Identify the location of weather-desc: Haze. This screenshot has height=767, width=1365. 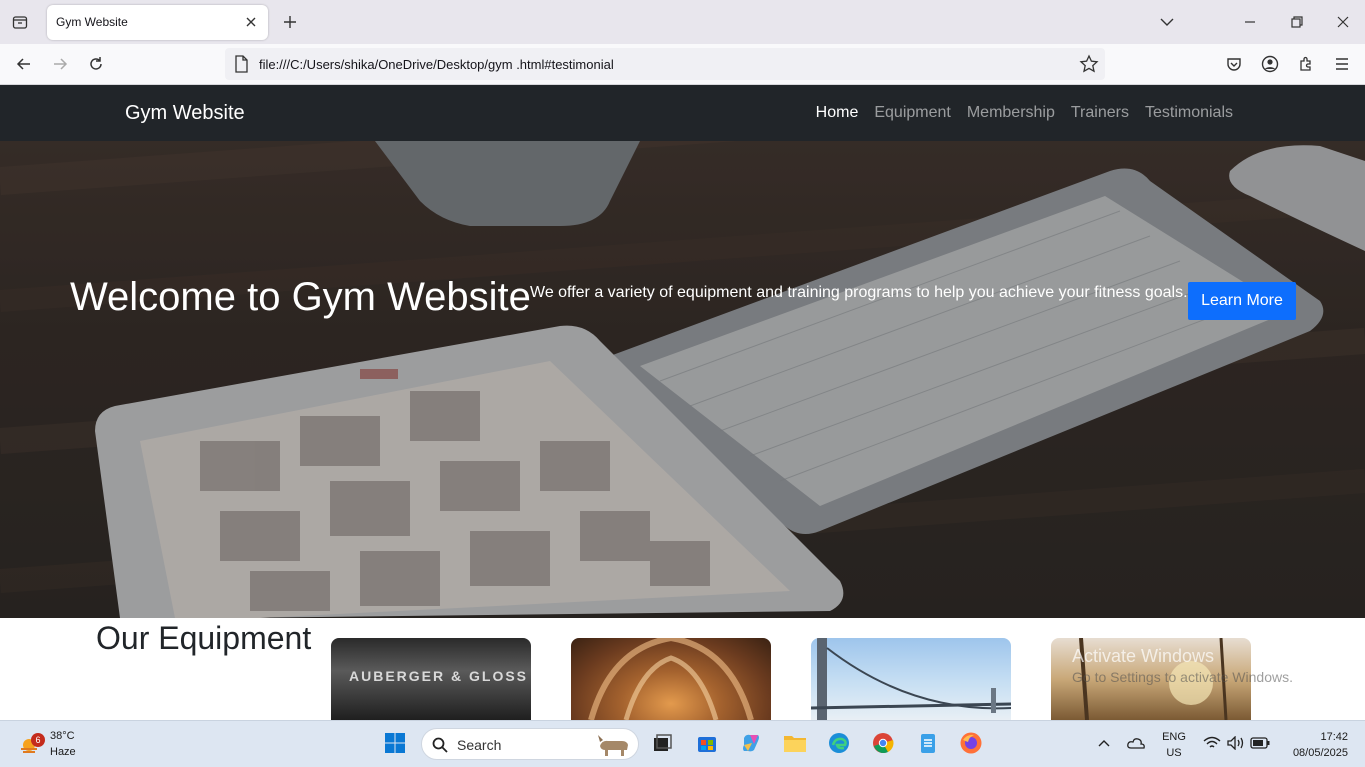
(63, 752).